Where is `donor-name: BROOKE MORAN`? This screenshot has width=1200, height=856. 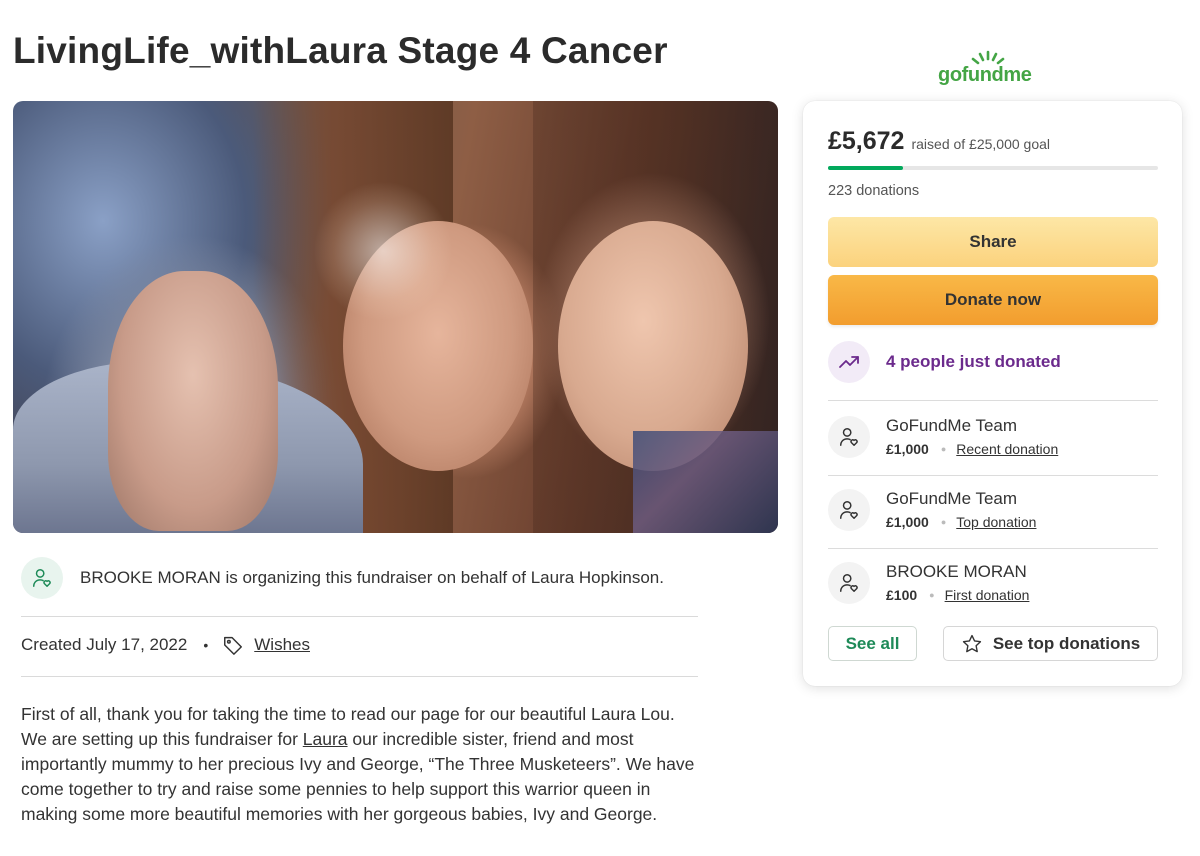
donor-name: BROOKE MORAN is located at coordinates (956, 571).